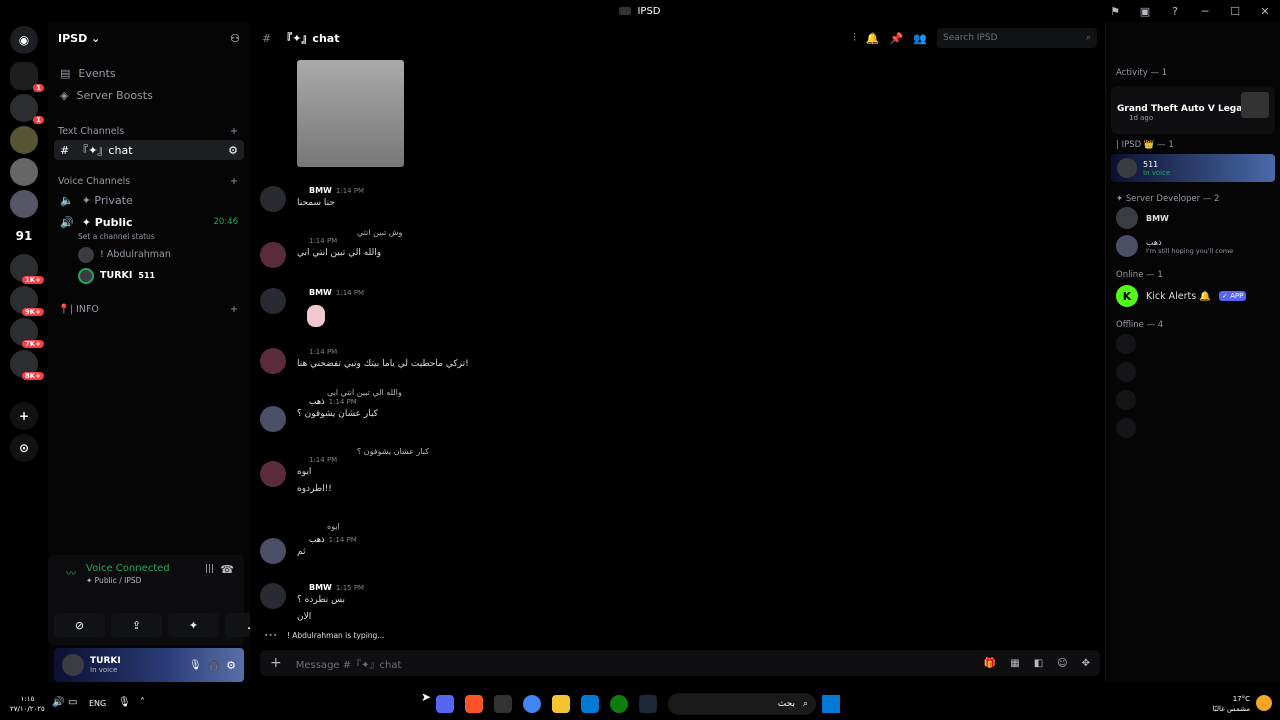  I want to click on maximize-button: ☐, so click(1235, 11).